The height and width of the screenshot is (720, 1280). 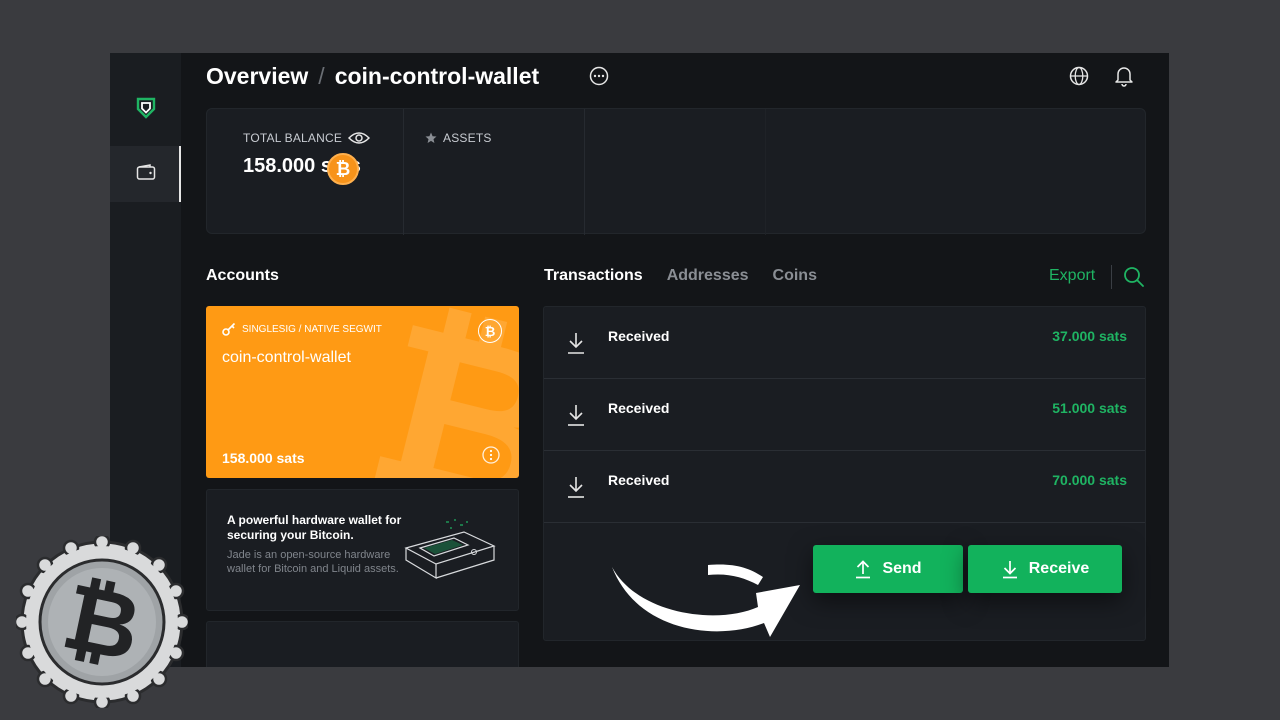 I want to click on account-type: SINGLESIG / NATIVE SEGWIT, so click(x=302, y=329).